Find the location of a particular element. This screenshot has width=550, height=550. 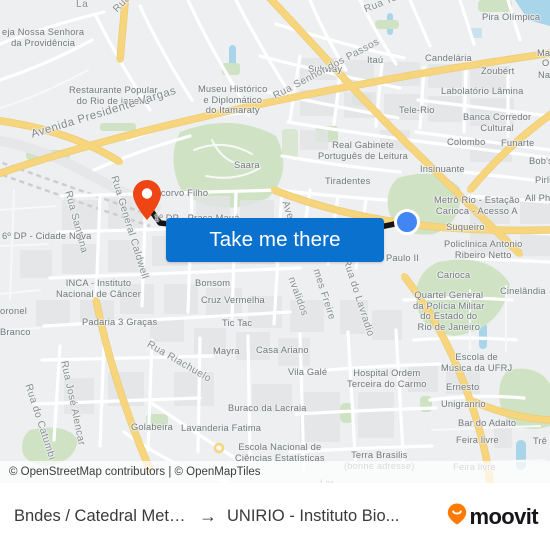

moovit-logo: moovit is located at coordinates (493, 516).